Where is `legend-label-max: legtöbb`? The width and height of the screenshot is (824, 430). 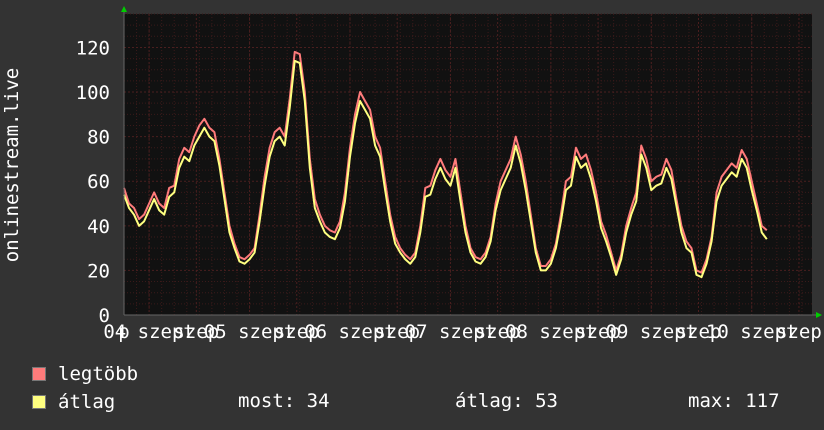 legend-label-max: legtöbb is located at coordinates (98, 374).